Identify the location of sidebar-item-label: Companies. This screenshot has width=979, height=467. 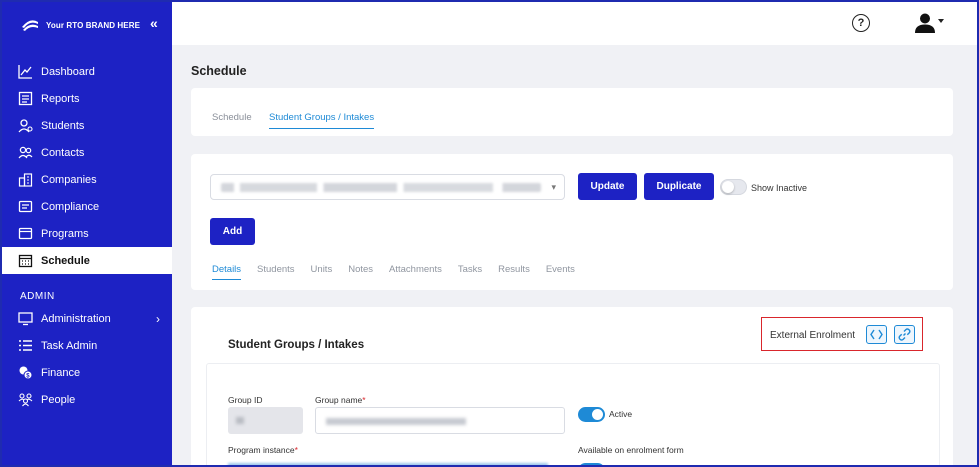
(69, 179).